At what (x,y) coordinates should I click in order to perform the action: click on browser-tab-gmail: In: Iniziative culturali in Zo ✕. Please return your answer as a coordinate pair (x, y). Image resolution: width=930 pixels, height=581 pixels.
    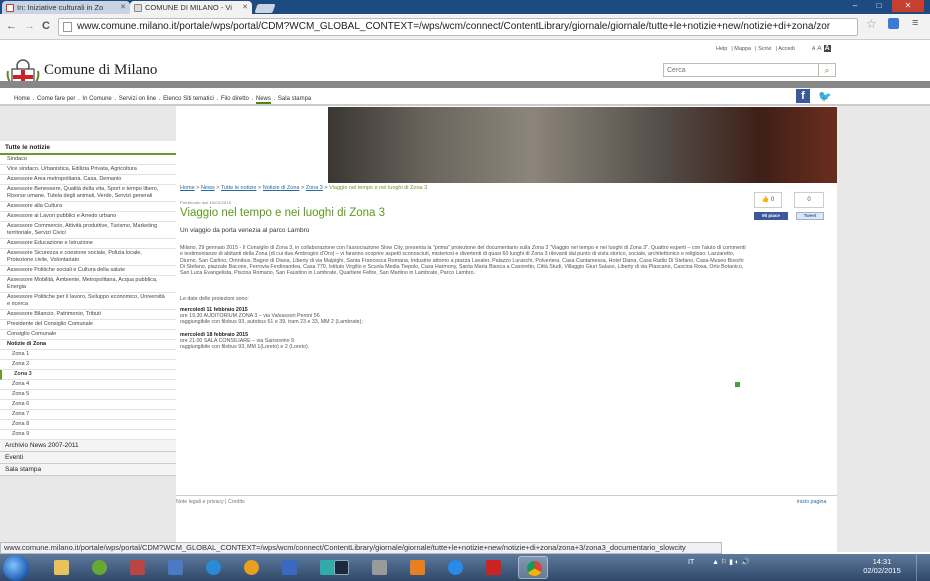
    Looking at the image, I should click on (66, 7).